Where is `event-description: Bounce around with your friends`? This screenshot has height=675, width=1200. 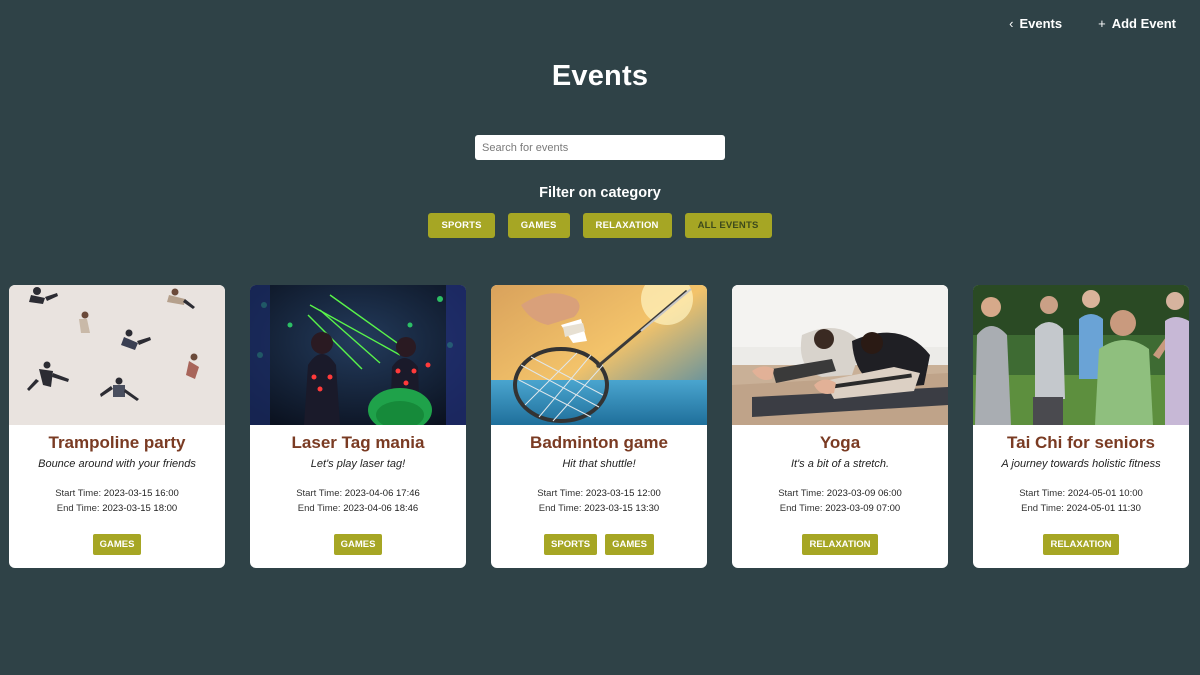 event-description: Bounce around with your friends is located at coordinates (117, 464).